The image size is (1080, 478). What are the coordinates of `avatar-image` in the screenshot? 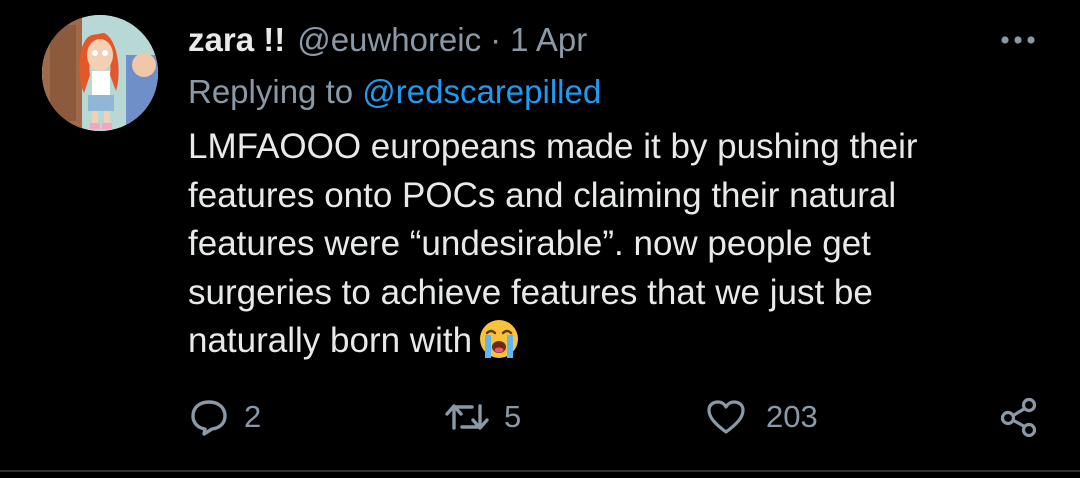 It's located at (100, 73).